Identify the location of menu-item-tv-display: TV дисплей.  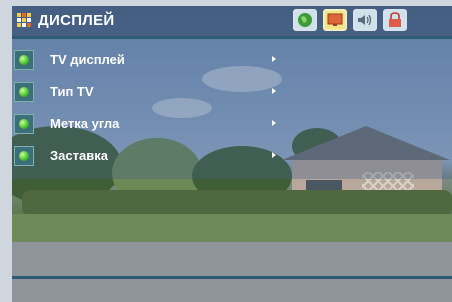
(149, 60).